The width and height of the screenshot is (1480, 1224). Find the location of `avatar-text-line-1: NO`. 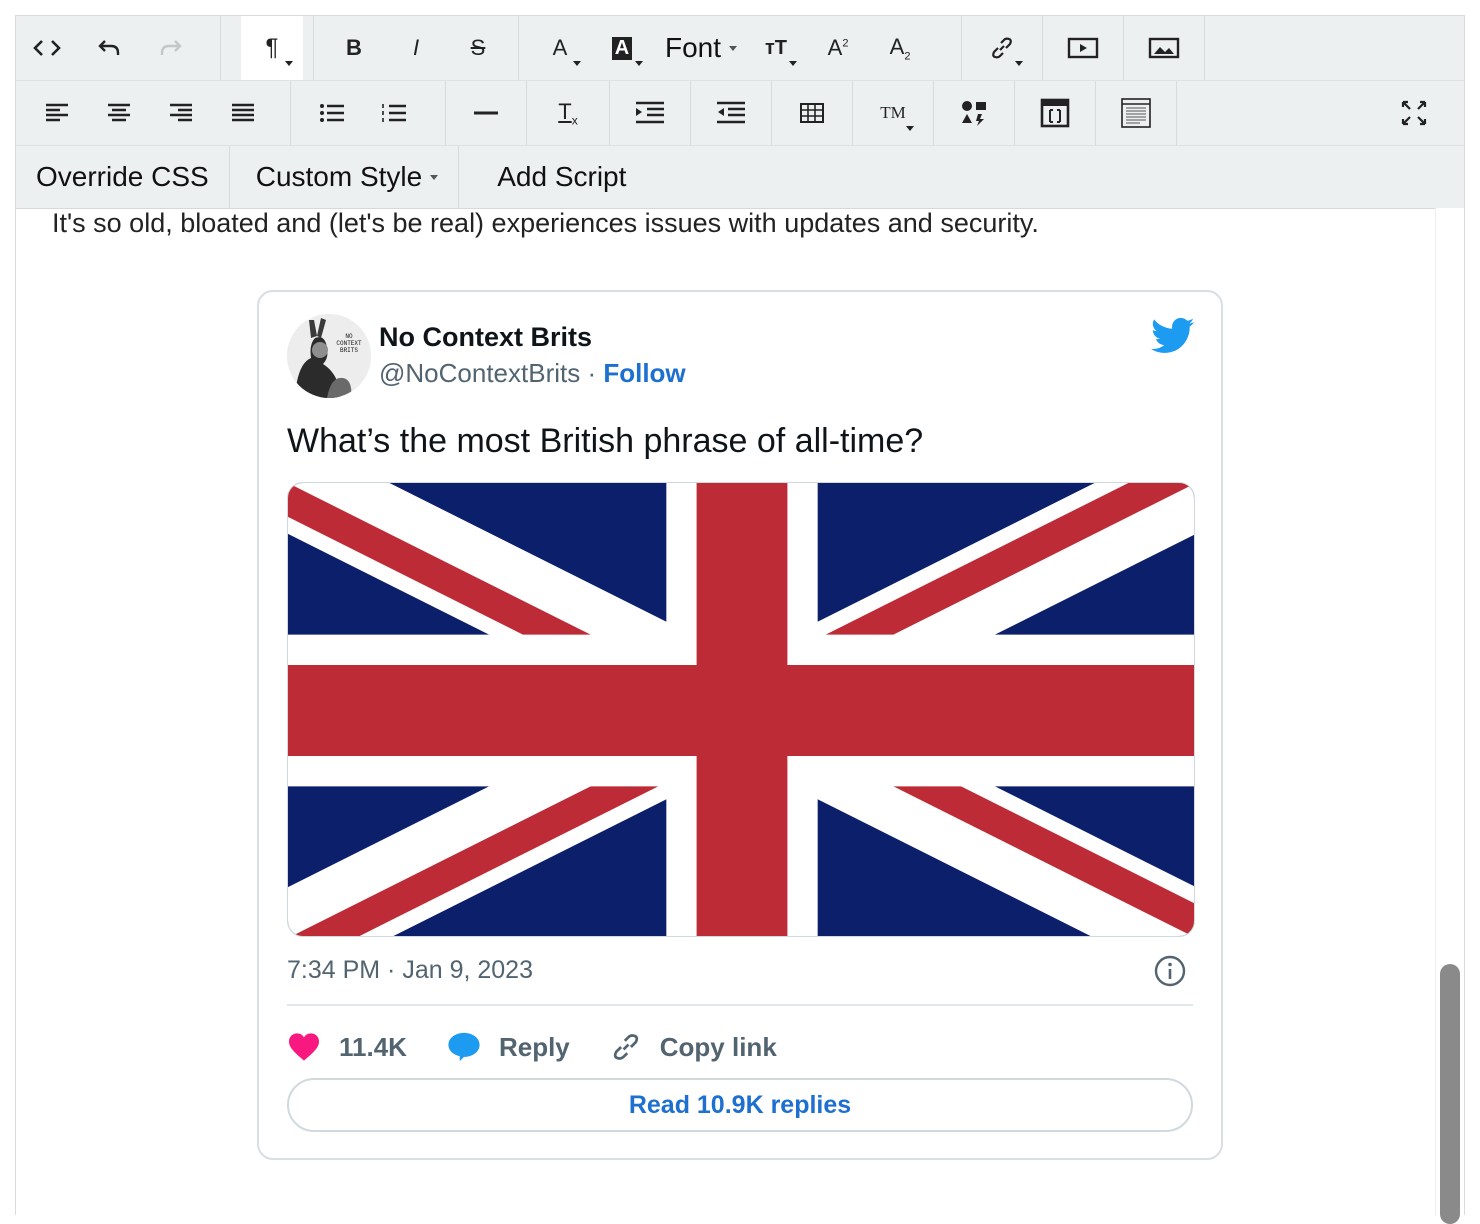

avatar-text-line-1: NO is located at coordinates (349, 336).